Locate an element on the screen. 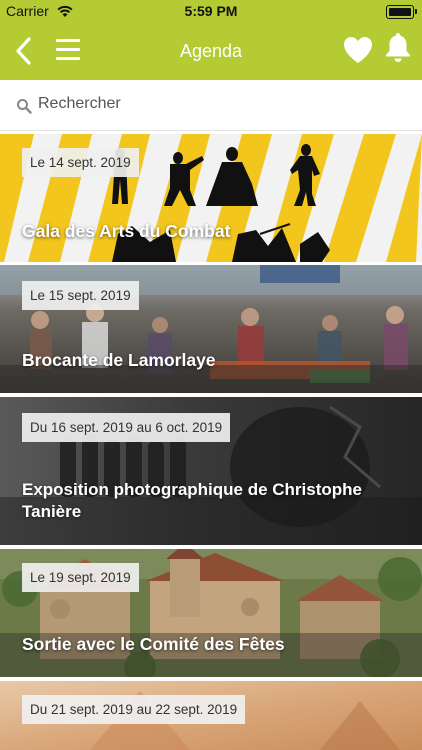 The height and width of the screenshot is (750, 422). event-date: Le 19 sept. 2019 is located at coordinates (80, 577).